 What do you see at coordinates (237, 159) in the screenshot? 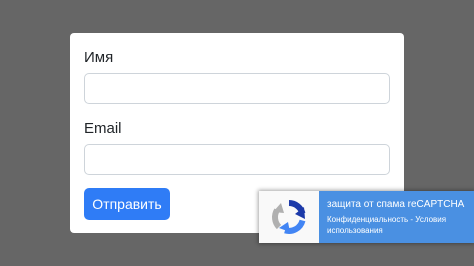
I see `email-input` at bounding box center [237, 159].